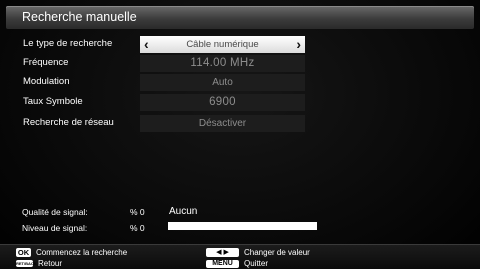 The width and height of the screenshot is (480, 269). Describe the element at coordinates (79, 17) in the screenshot. I see `page-title: Recherche manuelle` at that location.